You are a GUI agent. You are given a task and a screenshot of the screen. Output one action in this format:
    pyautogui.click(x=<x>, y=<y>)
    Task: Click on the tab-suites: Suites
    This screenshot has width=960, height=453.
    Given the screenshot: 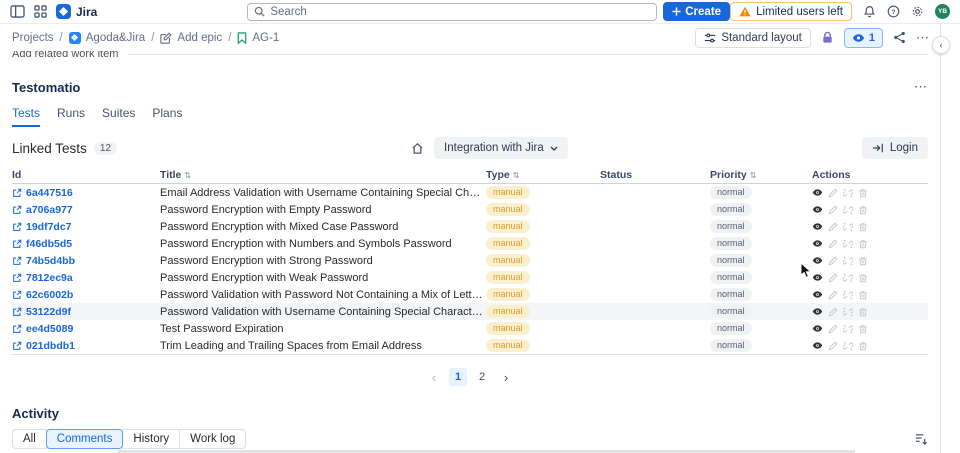 What is the action you would take?
    pyautogui.click(x=118, y=116)
    